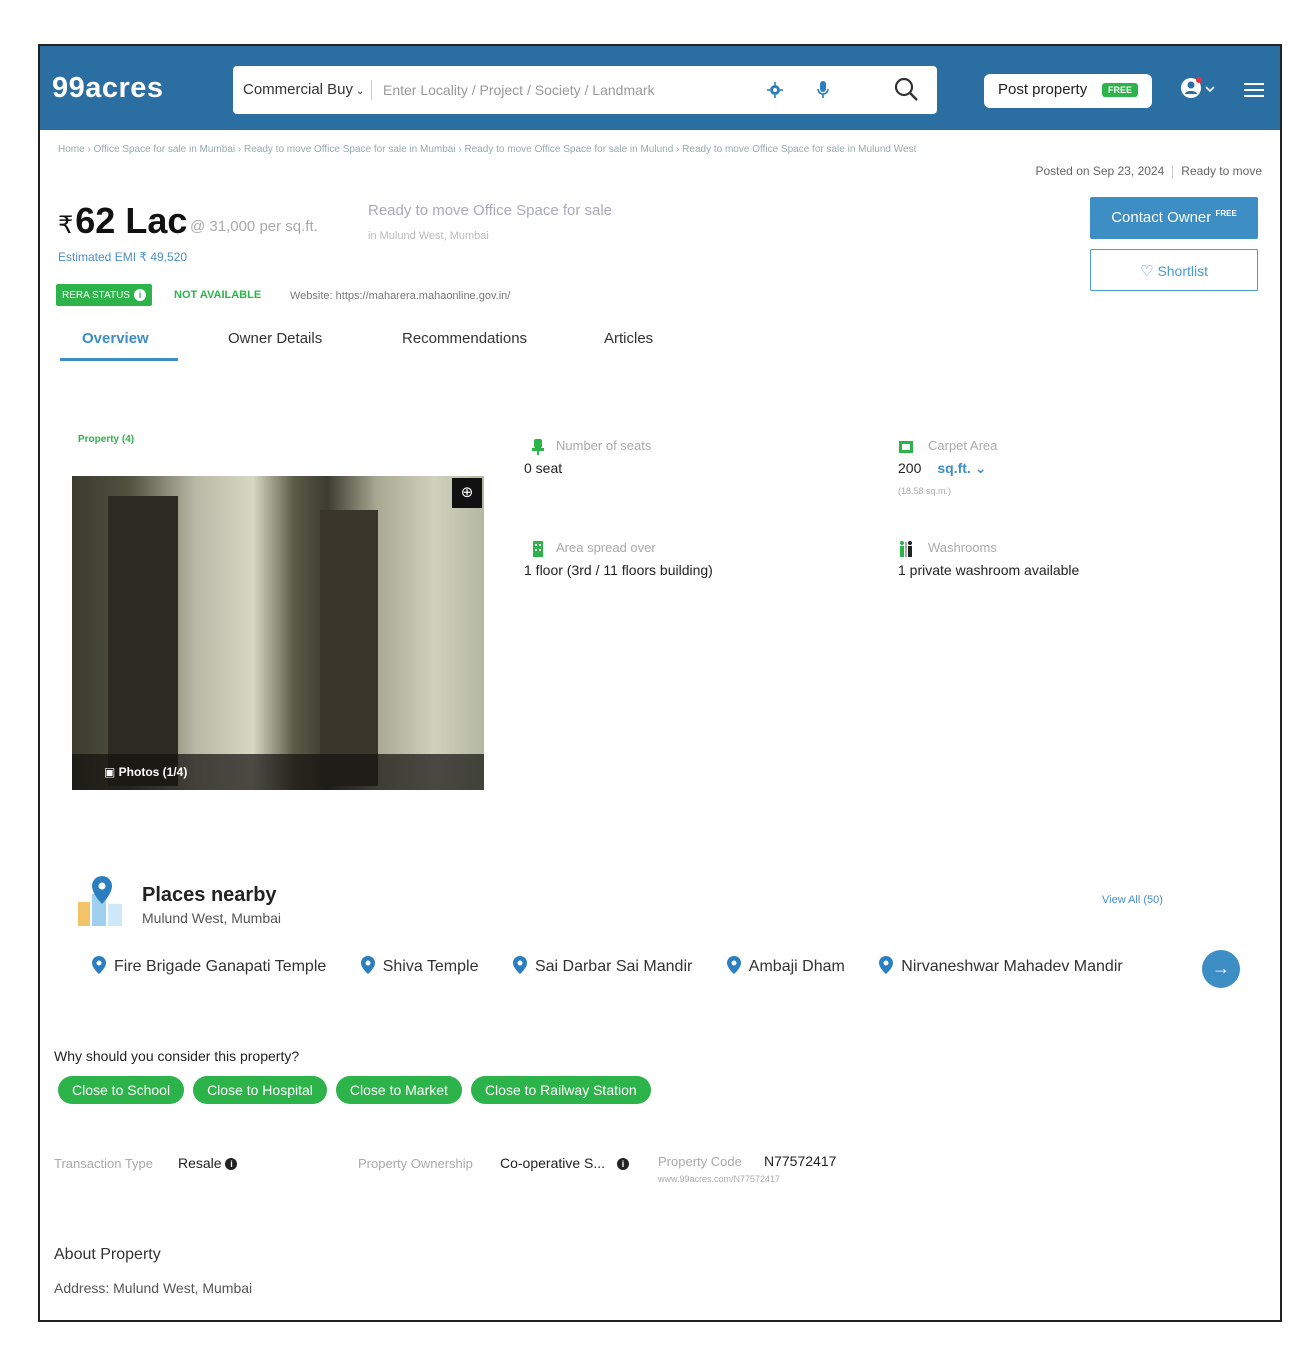 Image resolution: width=1310 pixels, height=1357 pixels. I want to click on next-arrow-button: →, so click(1221, 969).